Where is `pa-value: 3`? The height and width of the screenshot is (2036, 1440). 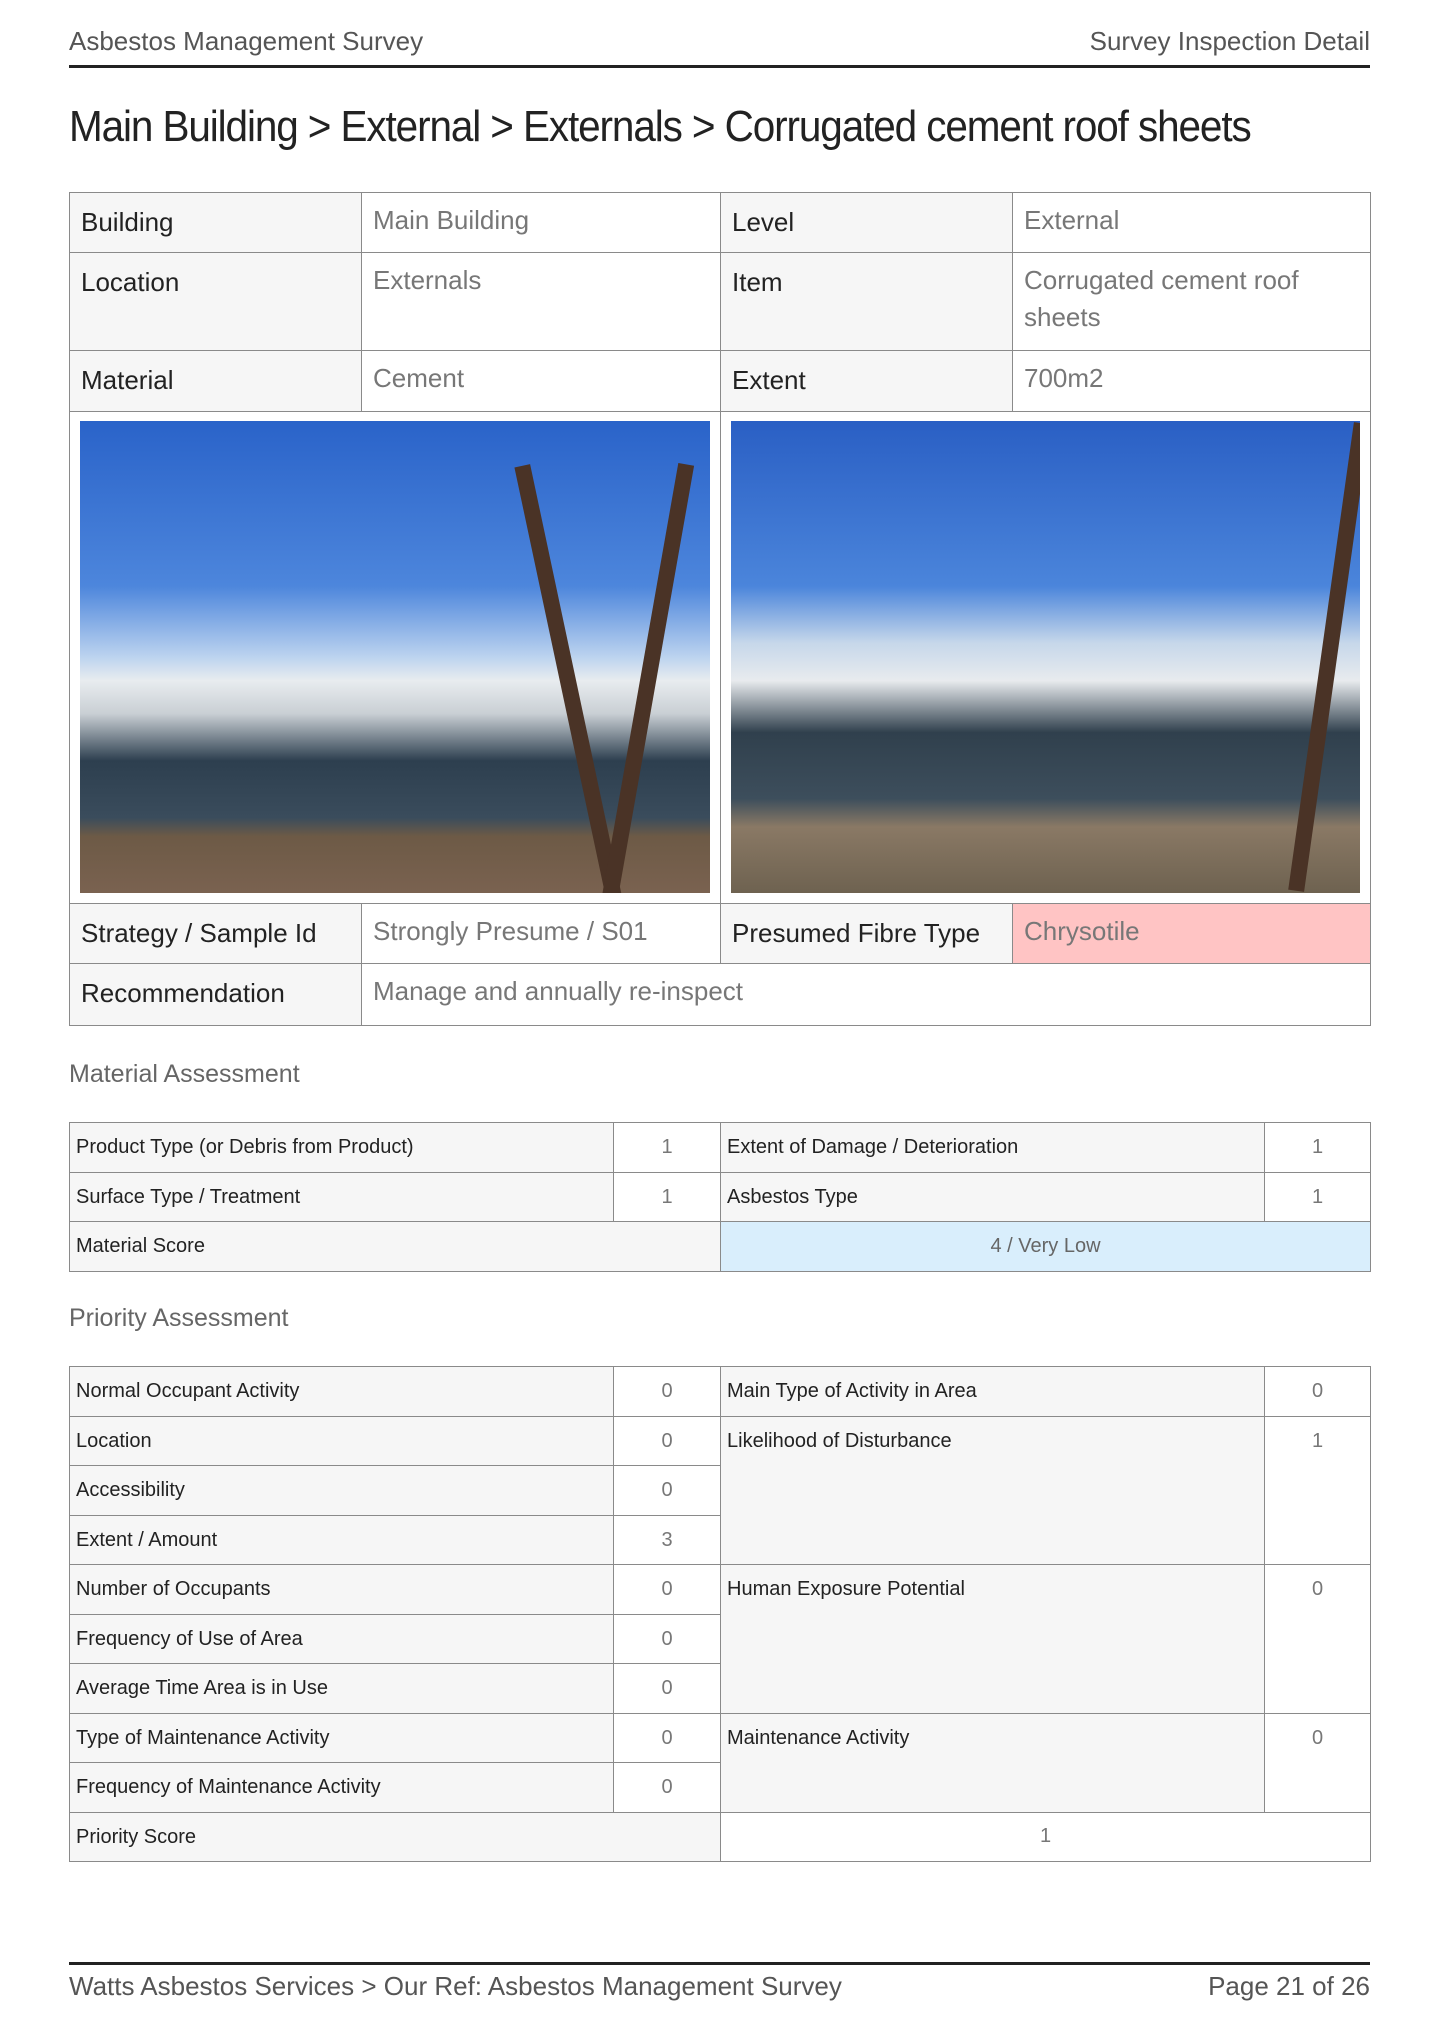 pa-value: 3 is located at coordinates (667, 1539).